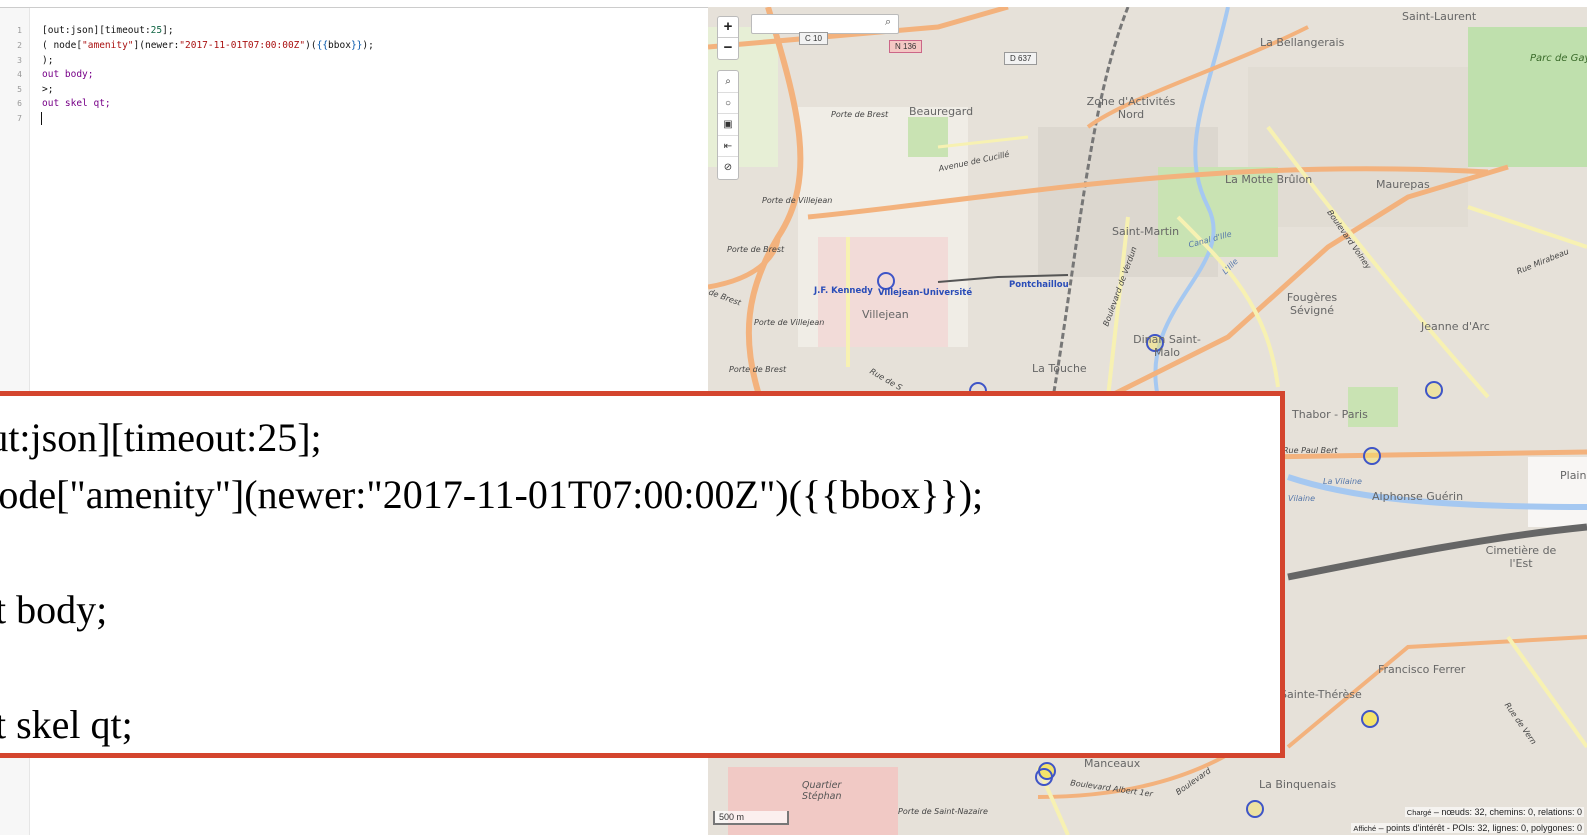  I want to click on map-tool-control: ⌕ ○ ▣ ⇤ ⊘, so click(728, 125).